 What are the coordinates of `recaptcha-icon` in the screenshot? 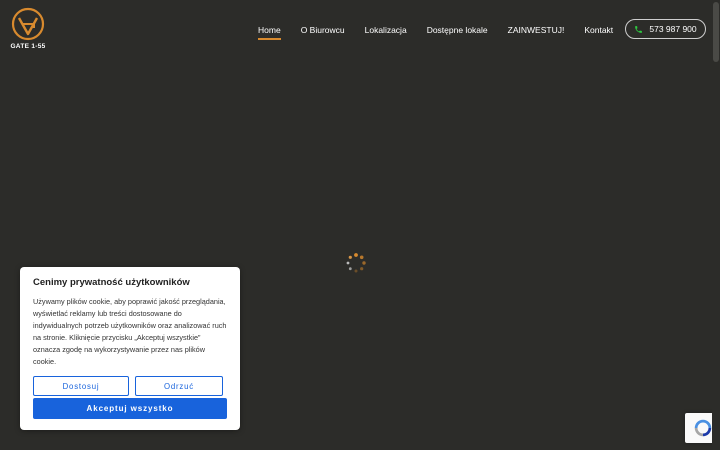 It's located at (702, 428).